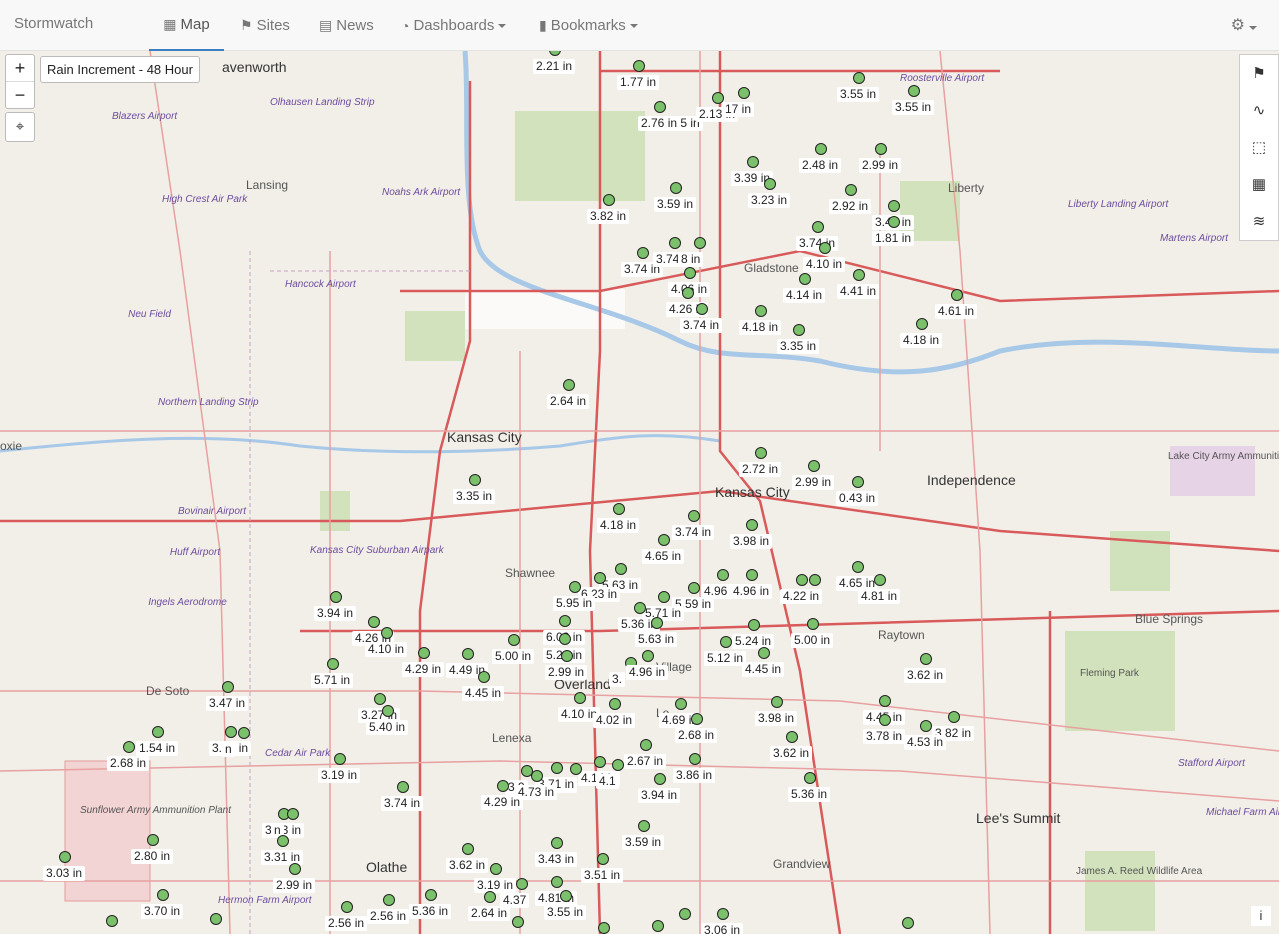 This screenshot has width=1279, height=934. Describe the element at coordinates (1259, 147) in the screenshot. I see `select-box-button: ⬚` at that location.